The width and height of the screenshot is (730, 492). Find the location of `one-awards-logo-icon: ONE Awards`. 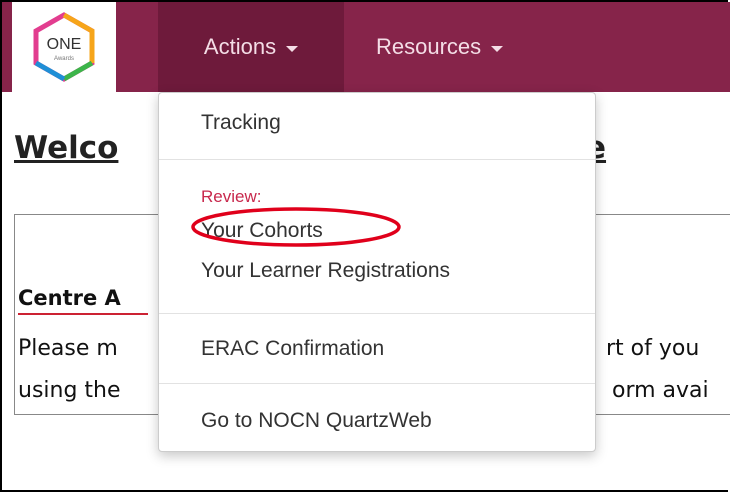

one-awards-logo-icon: ONE Awards is located at coordinates (64, 47).